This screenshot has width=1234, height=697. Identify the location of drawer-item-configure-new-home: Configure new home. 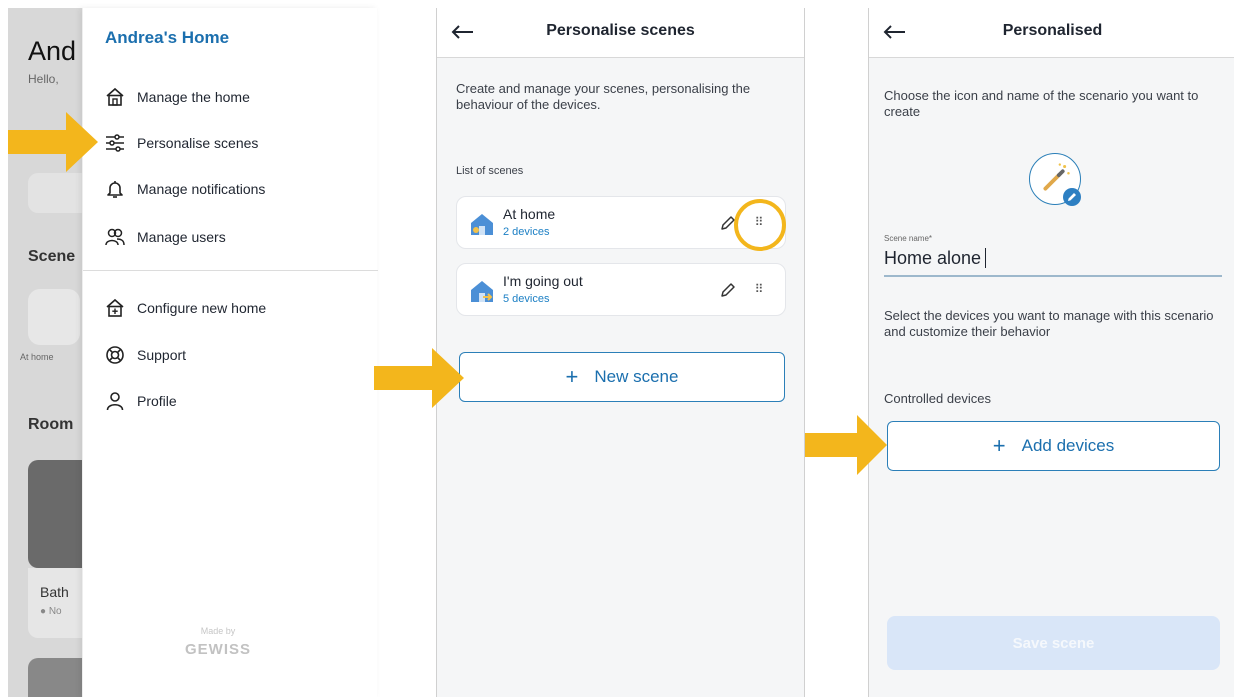
(185, 308).